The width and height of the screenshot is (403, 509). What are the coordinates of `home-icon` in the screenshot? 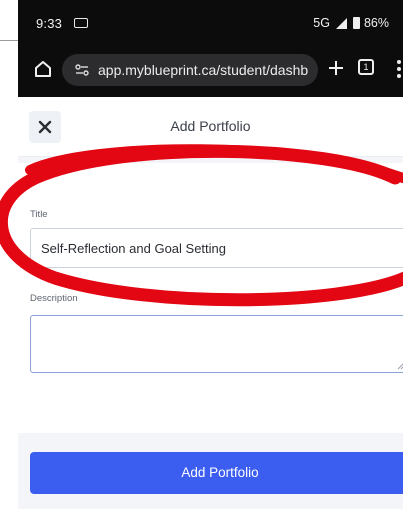 It's located at (43, 69).